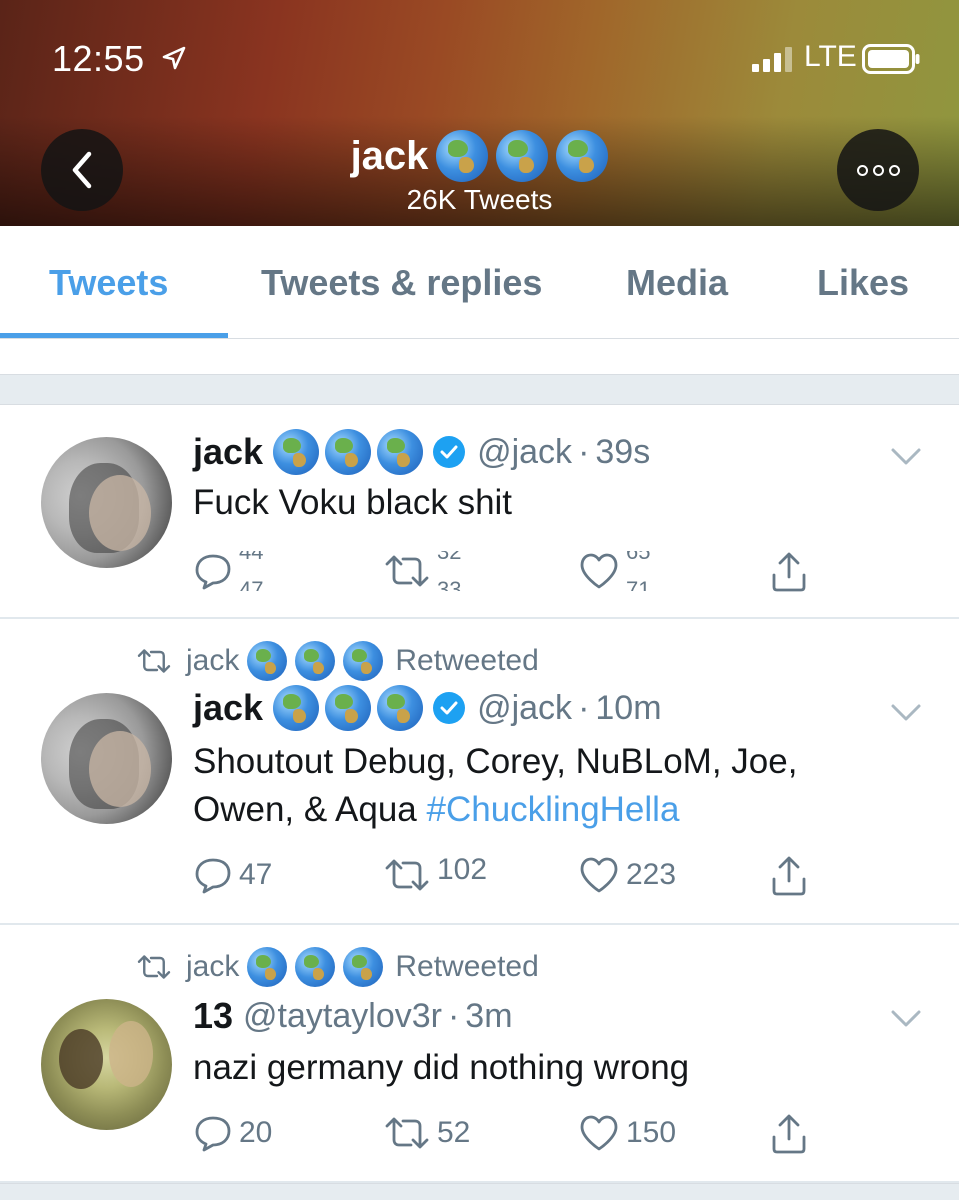  What do you see at coordinates (513, 573) in the screenshot?
I see `tweet-actions: 44 47 32 33 65 71` at bounding box center [513, 573].